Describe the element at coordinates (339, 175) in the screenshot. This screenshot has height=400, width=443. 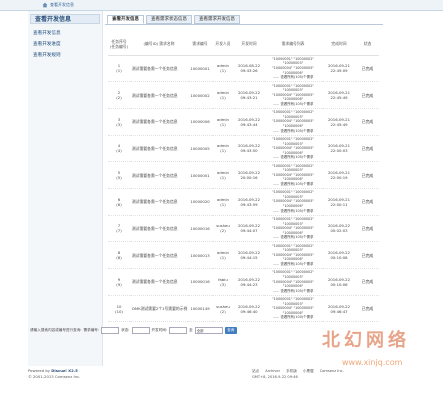
I see `end-time-cell: 2016-09-21 22:00:19` at that location.